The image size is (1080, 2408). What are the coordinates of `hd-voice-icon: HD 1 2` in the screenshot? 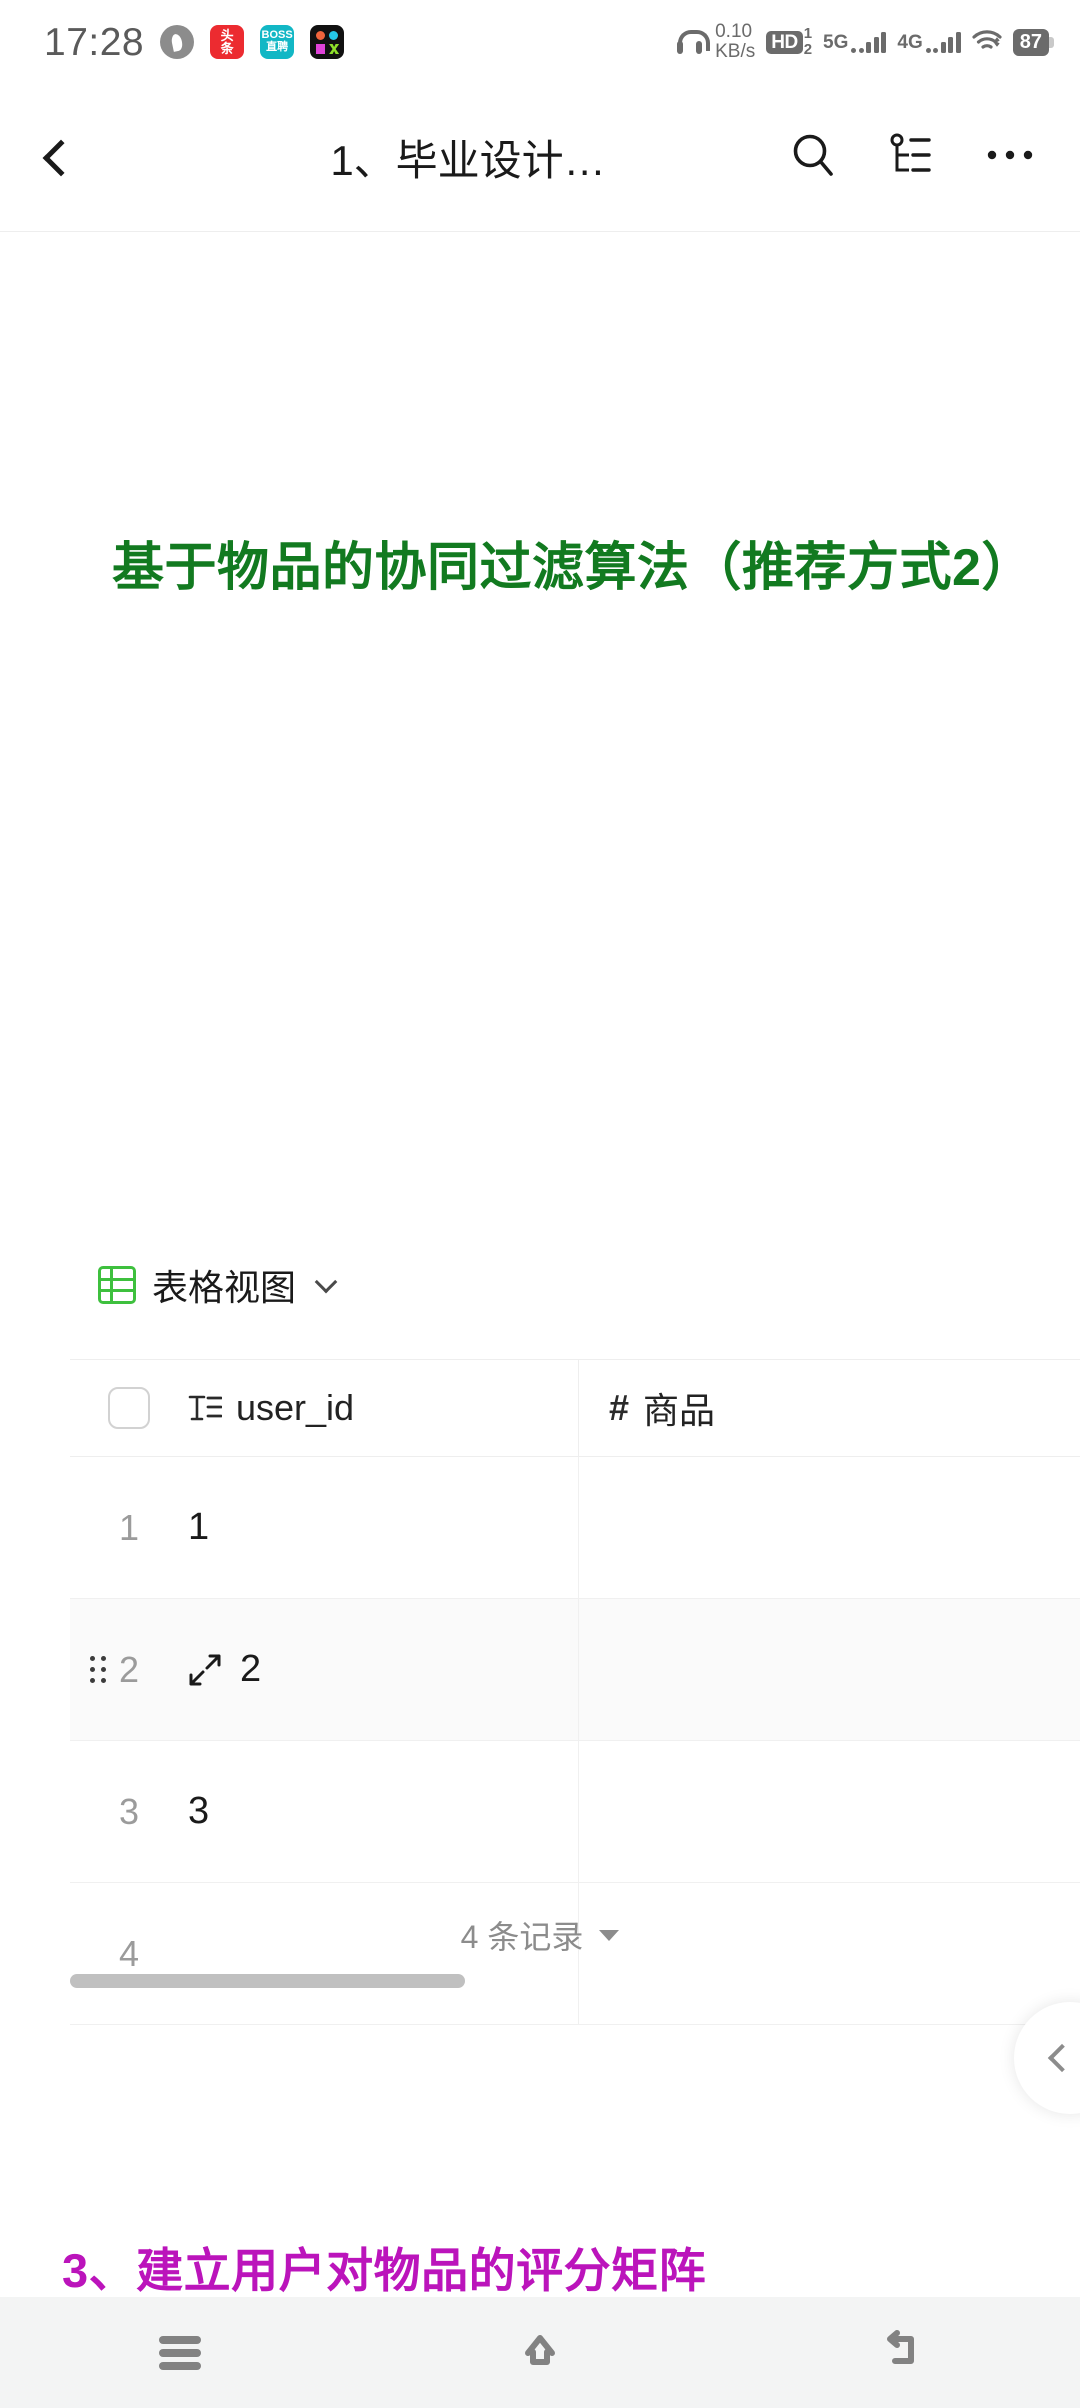 It's located at (789, 42).